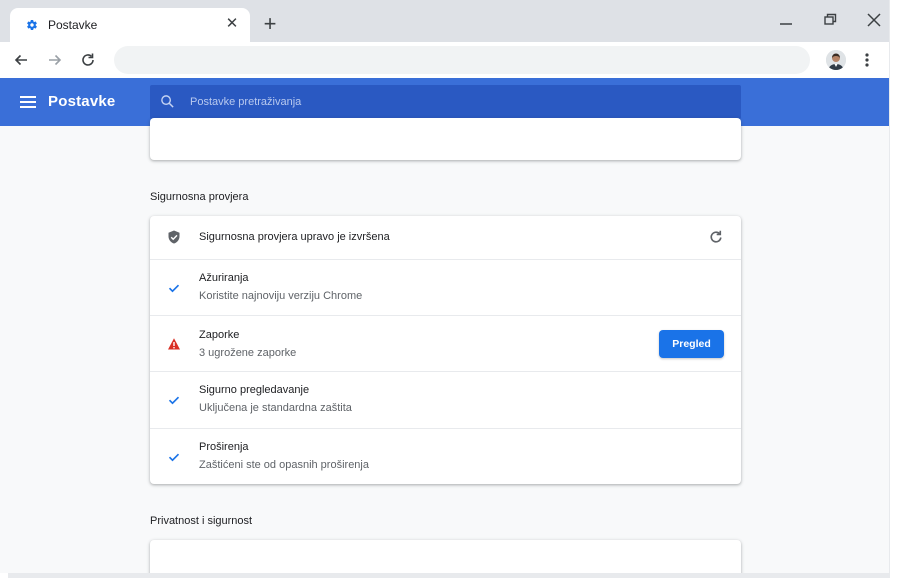  Describe the element at coordinates (444, 21) in the screenshot. I see `tab-strip: Postavke ✕ +` at that location.